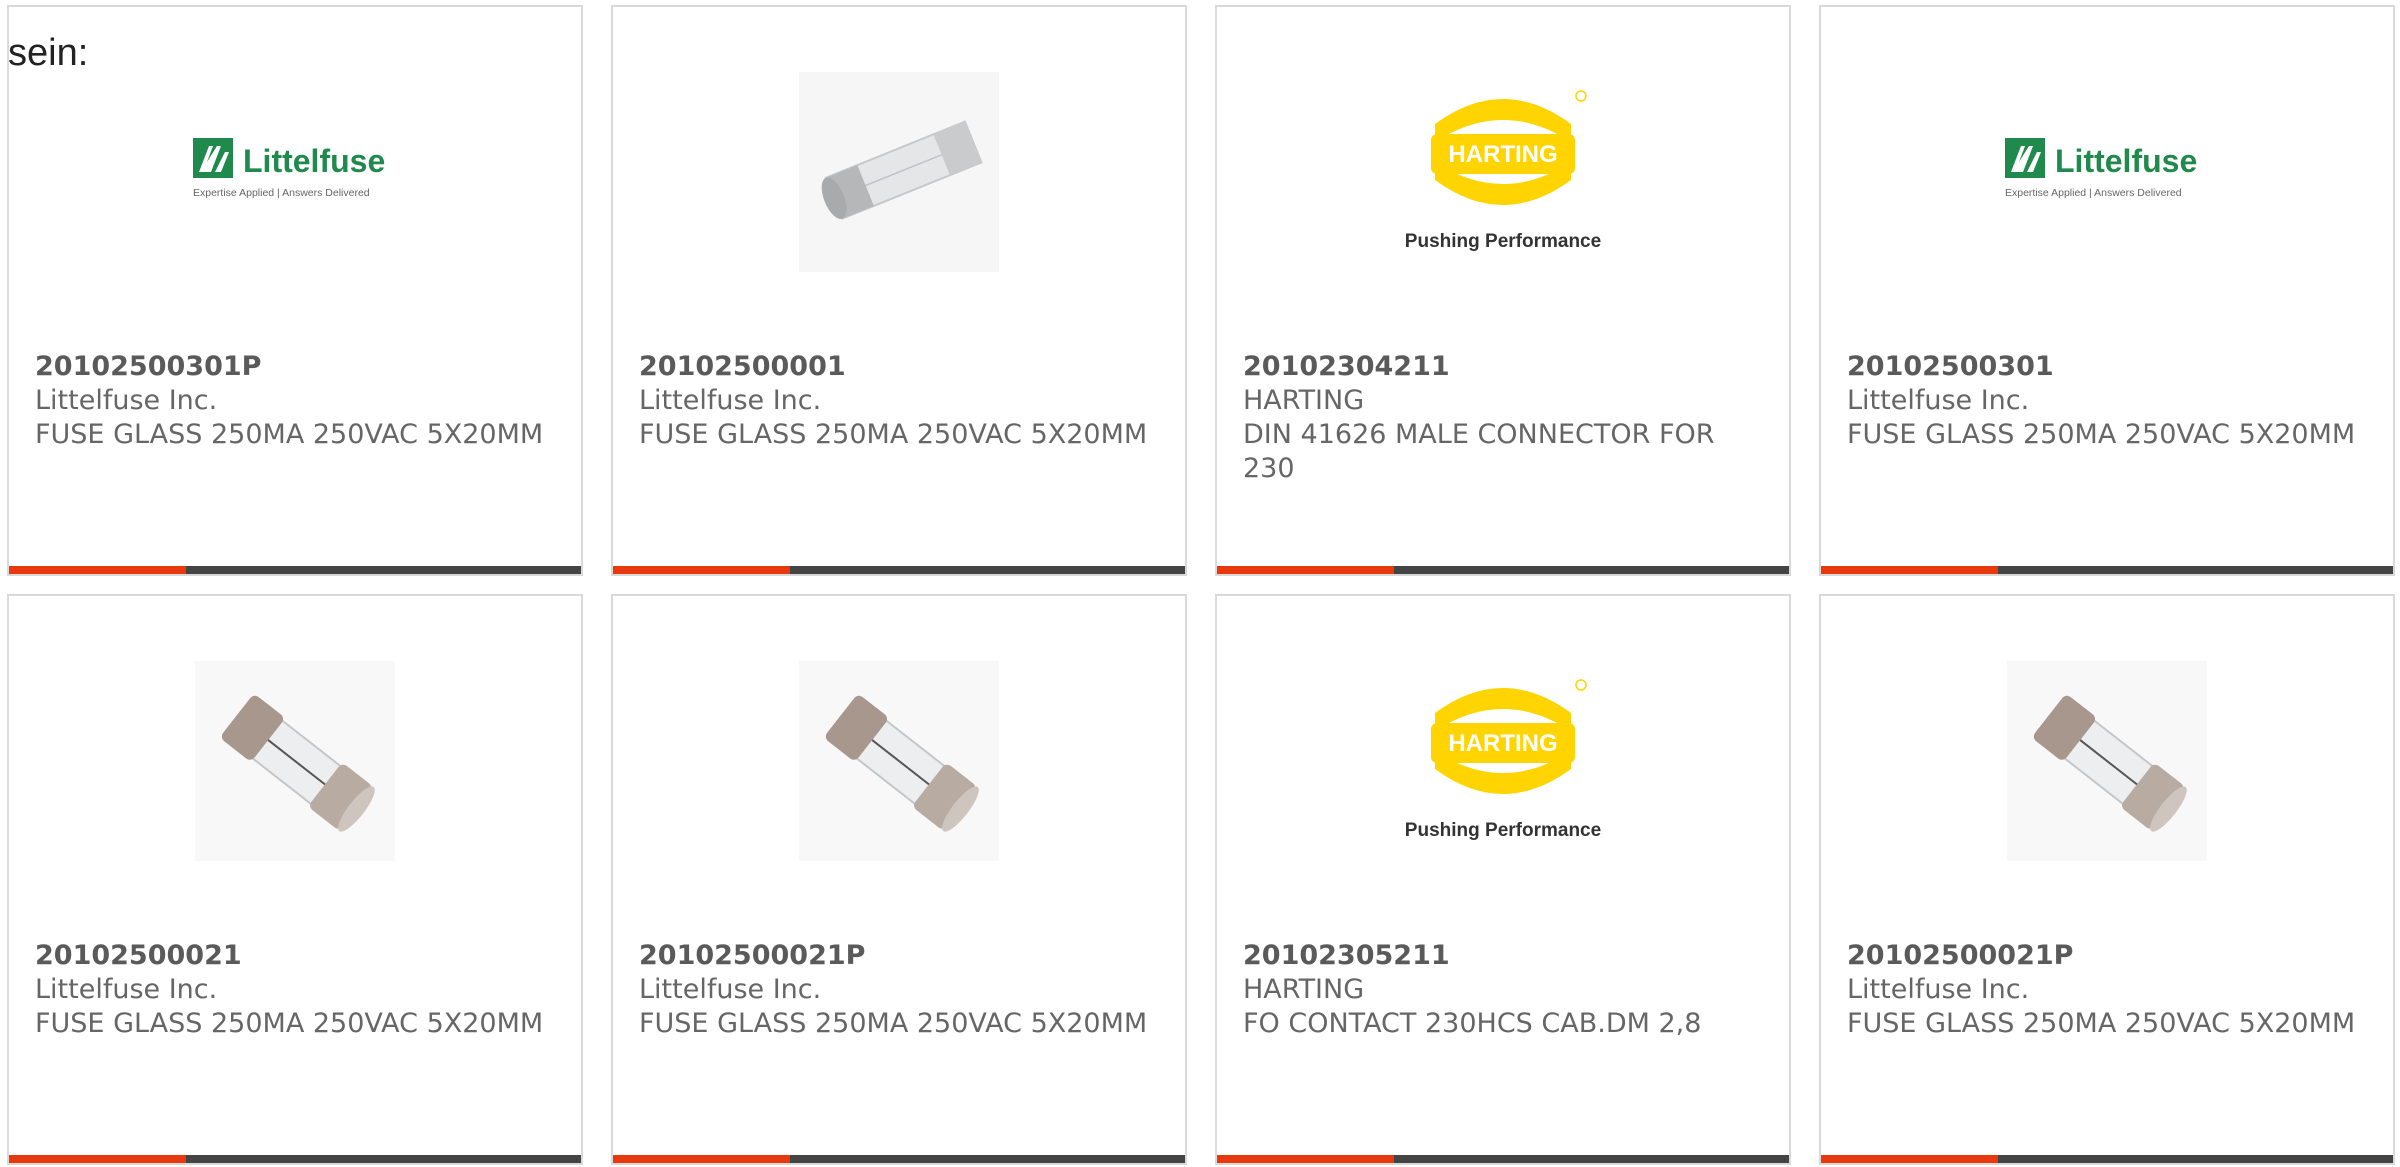 Image resolution: width=2400 pixels, height=1167 pixels. Describe the element at coordinates (1472, 1023) in the screenshot. I see `description: FO CONTACT 230HCS CAB.DM 2,8` at that location.